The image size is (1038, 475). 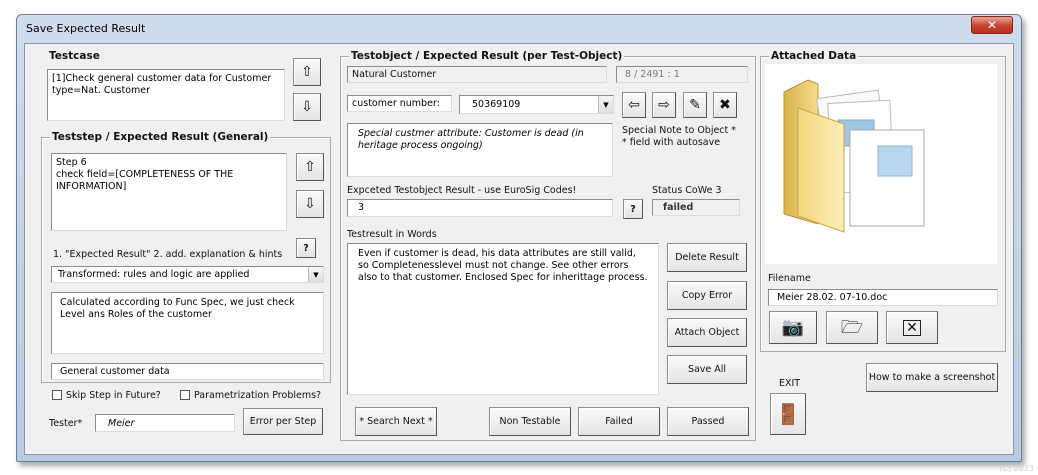 I want to click on attach-object-button: Attach Object, so click(x=707, y=332).